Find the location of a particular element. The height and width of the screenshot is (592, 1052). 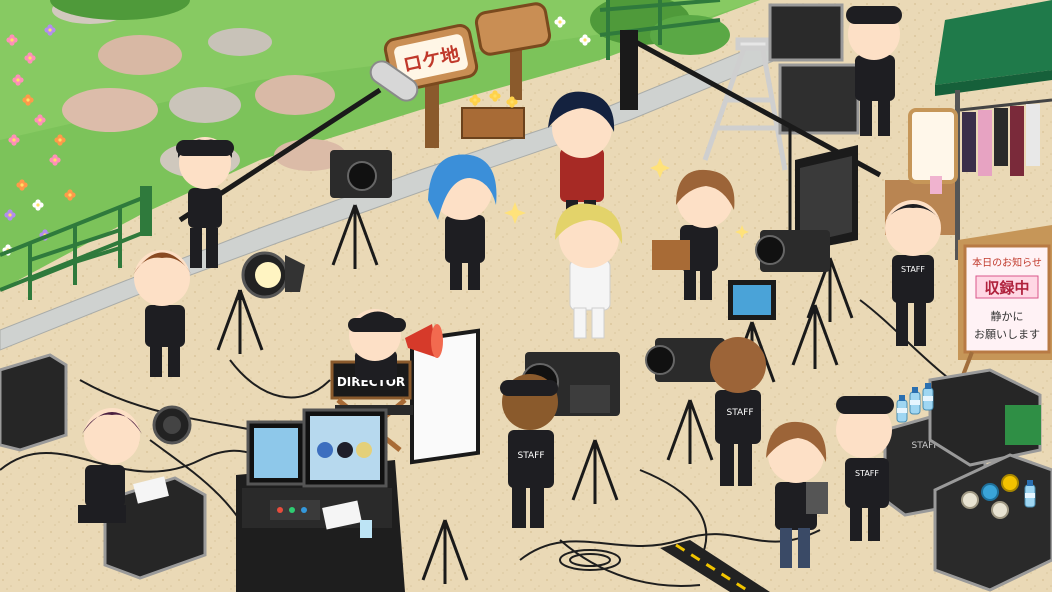

shirt-staff-label-4: STAFF is located at coordinates (913, 269).